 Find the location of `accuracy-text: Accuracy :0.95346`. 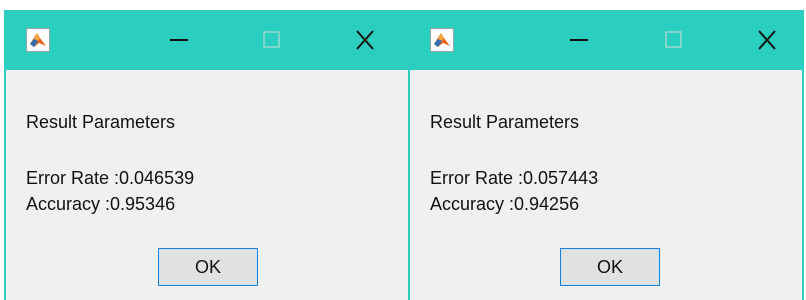

accuracy-text: Accuracy :0.95346 is located at coordinates (101, 204).